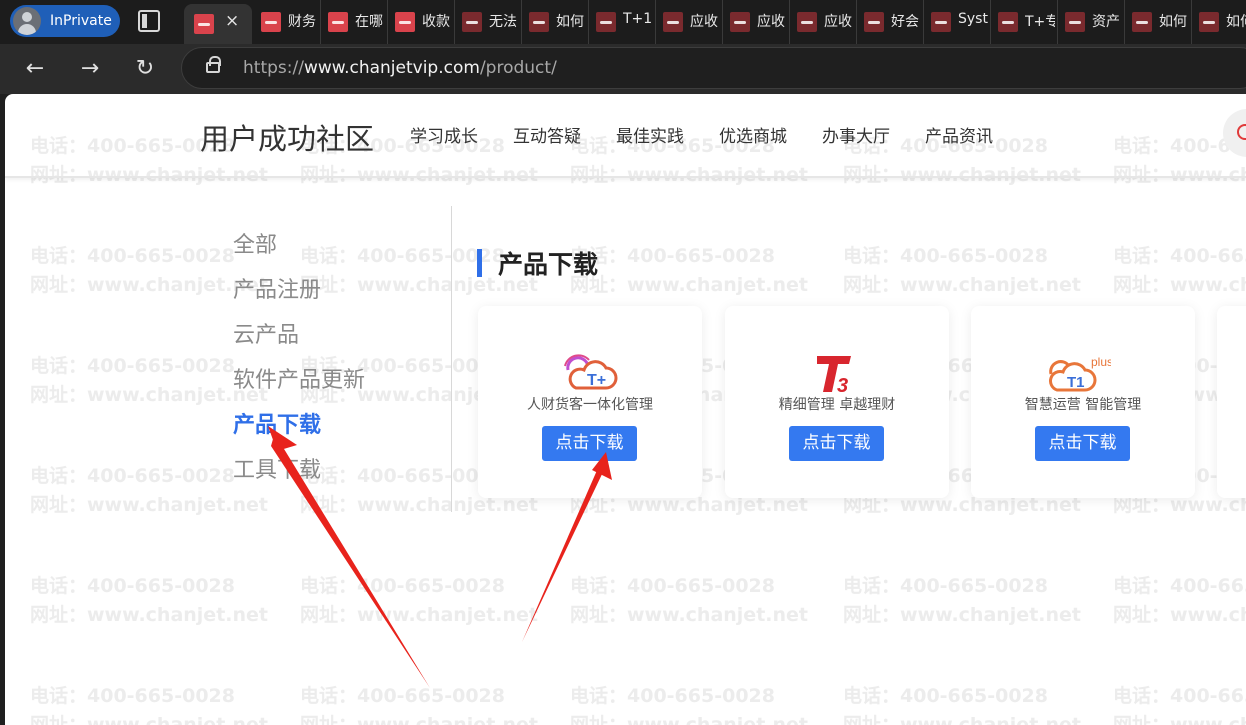  What do you see at coordinates (440, 557) in the screenshot?
I see `annotation-arrows` at bounding box center [440, 557].